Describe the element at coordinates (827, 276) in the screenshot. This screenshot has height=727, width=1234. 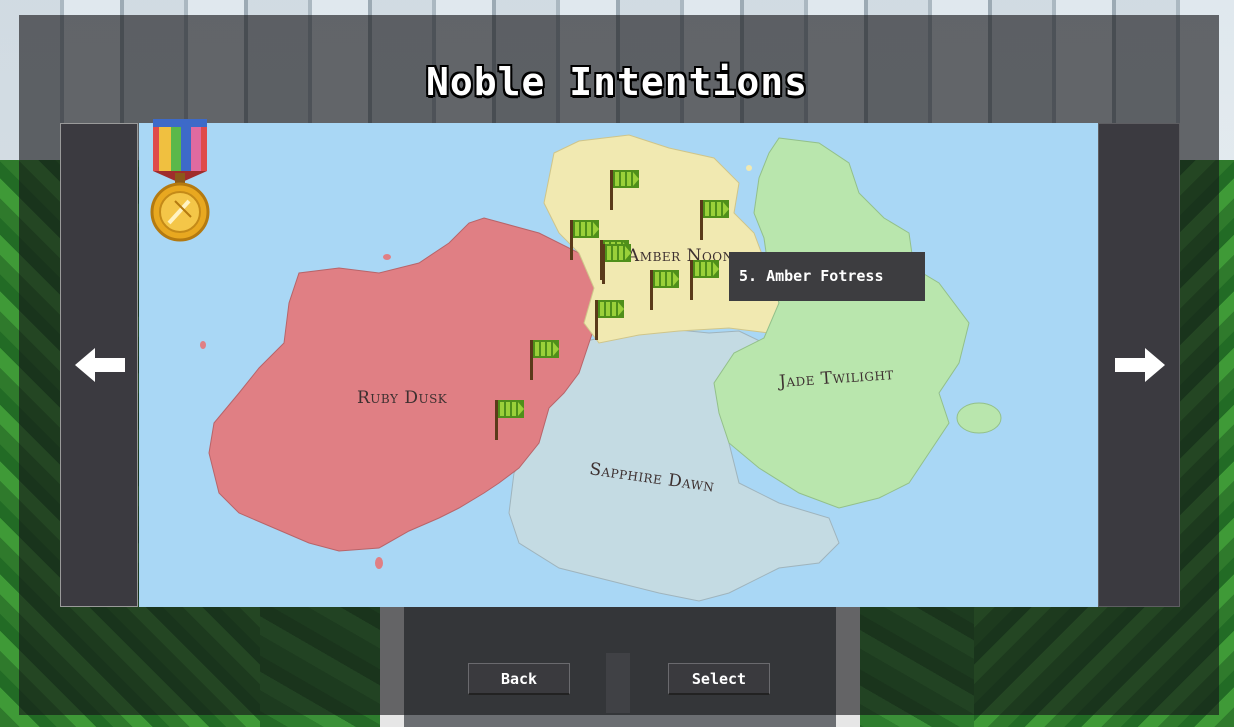
I see `location-tooltip: 5. Amber Fotress` at that location.